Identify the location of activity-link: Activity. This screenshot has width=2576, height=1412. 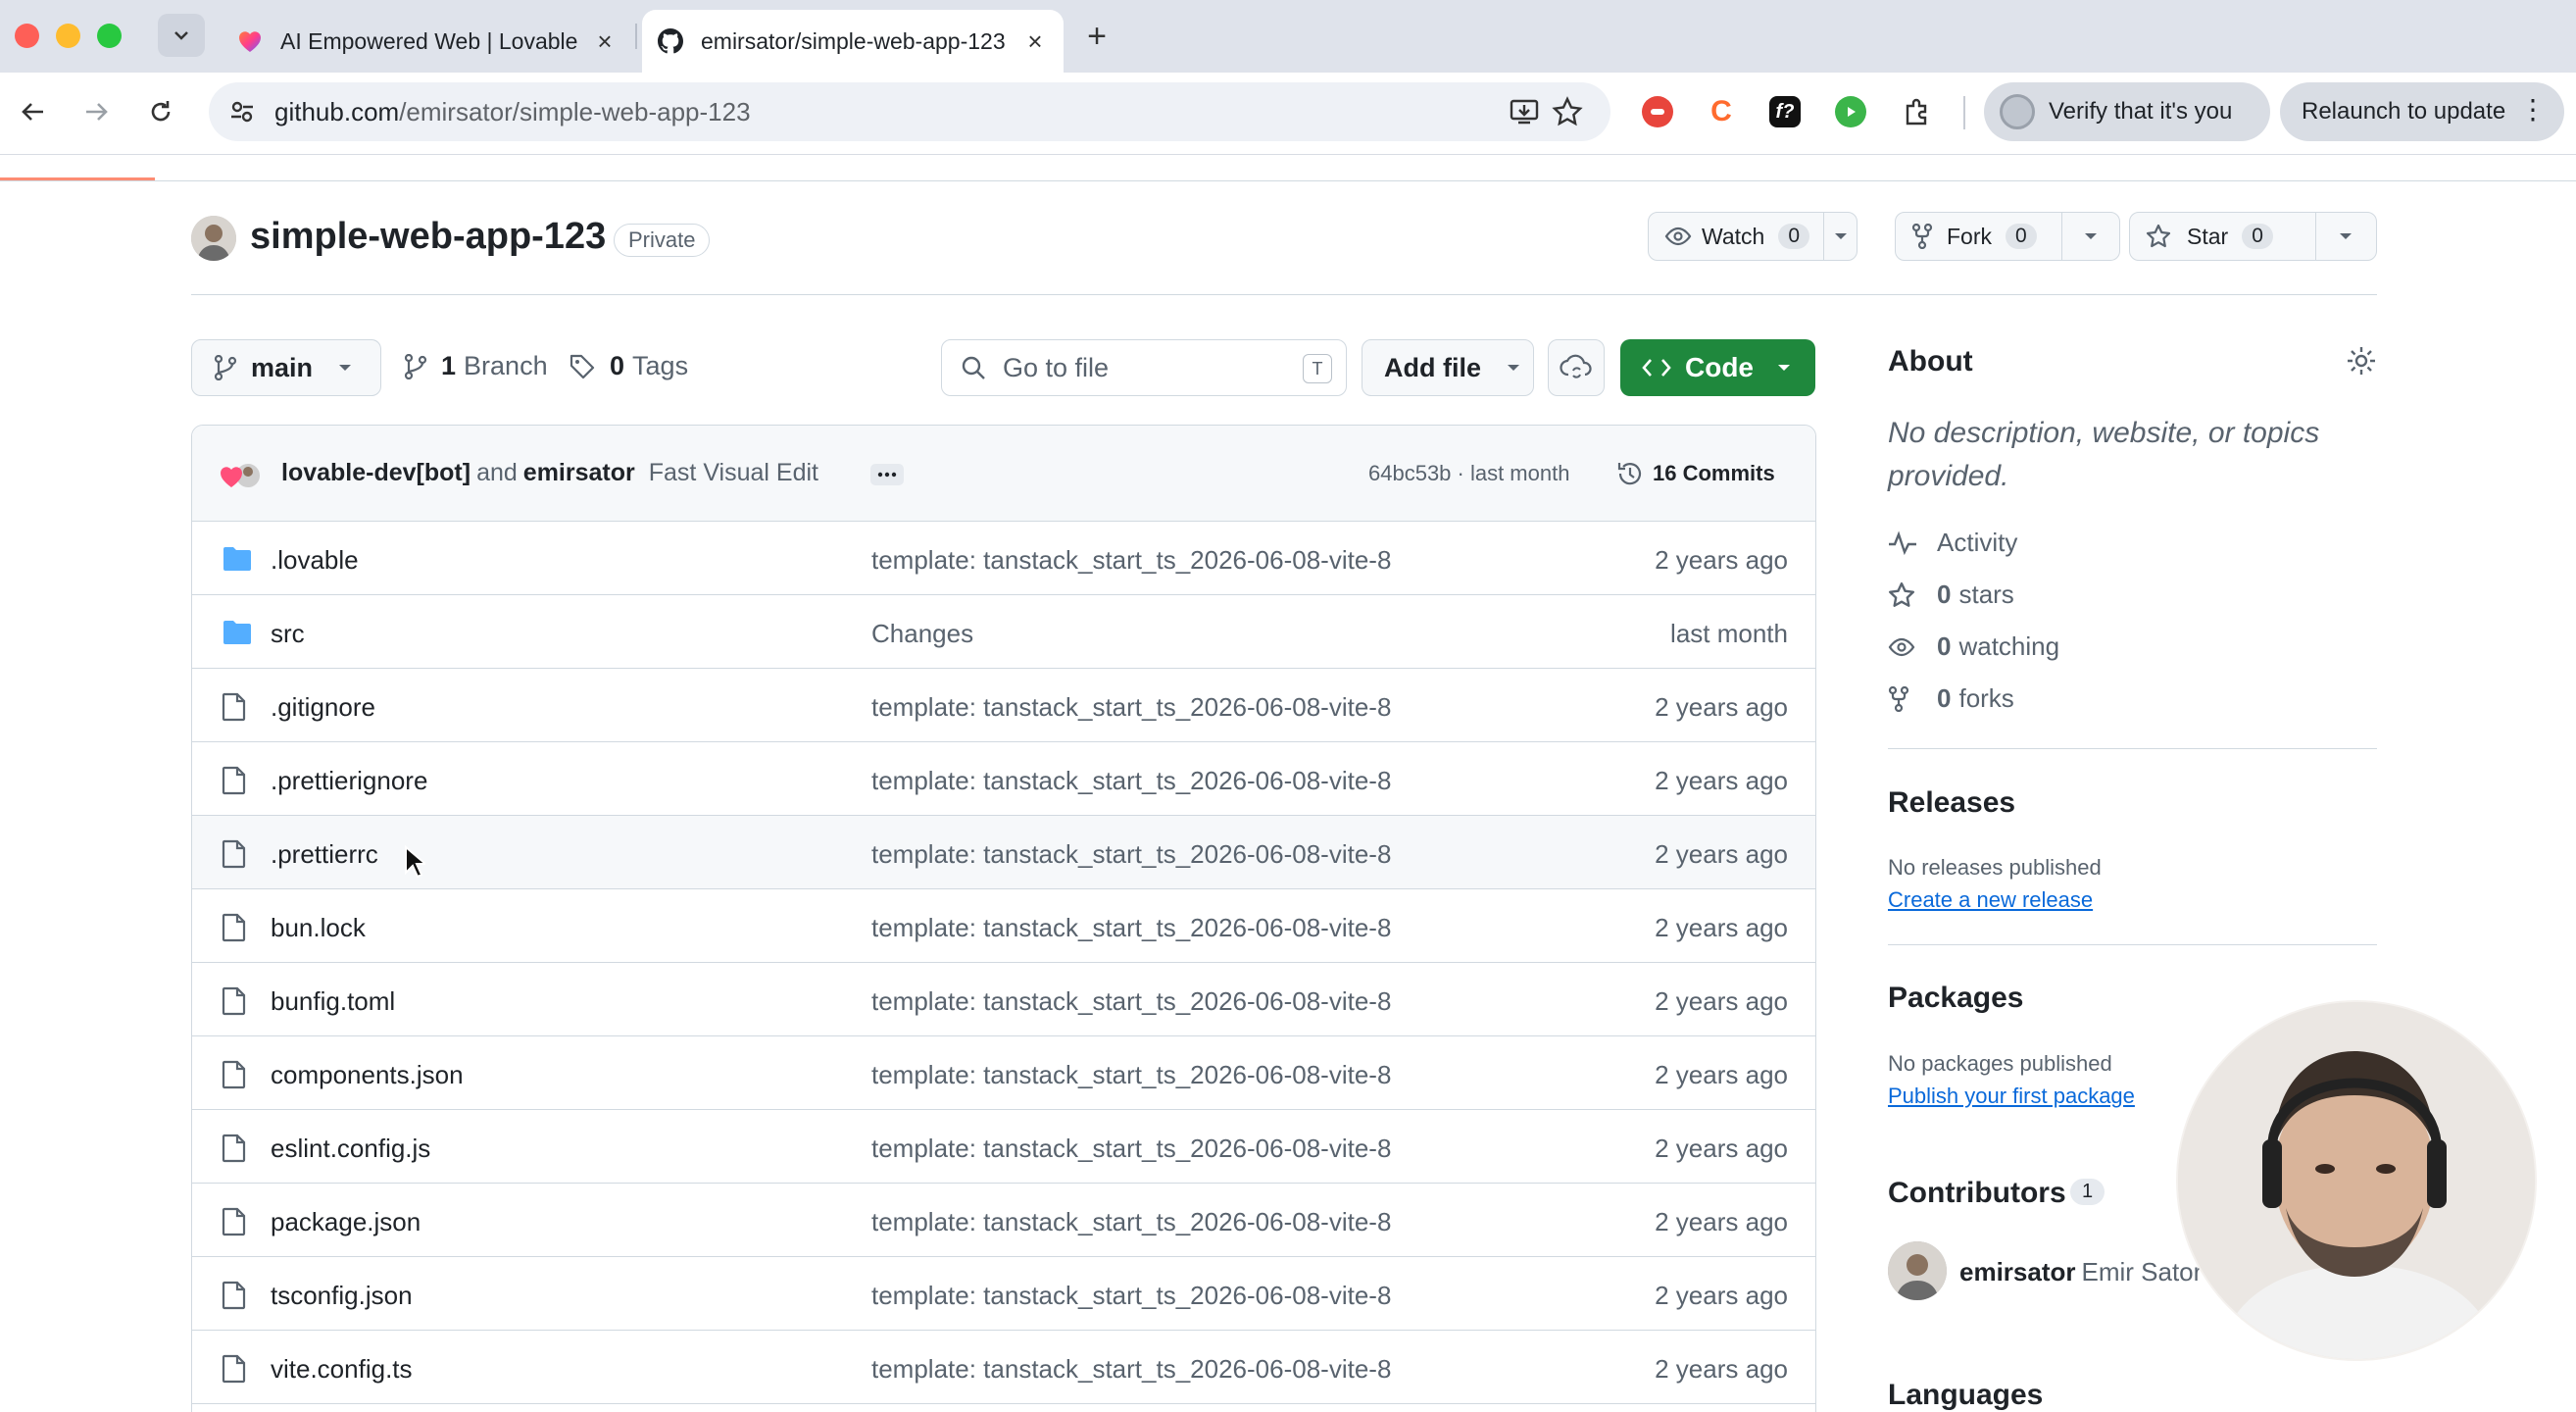
(1952, 543).